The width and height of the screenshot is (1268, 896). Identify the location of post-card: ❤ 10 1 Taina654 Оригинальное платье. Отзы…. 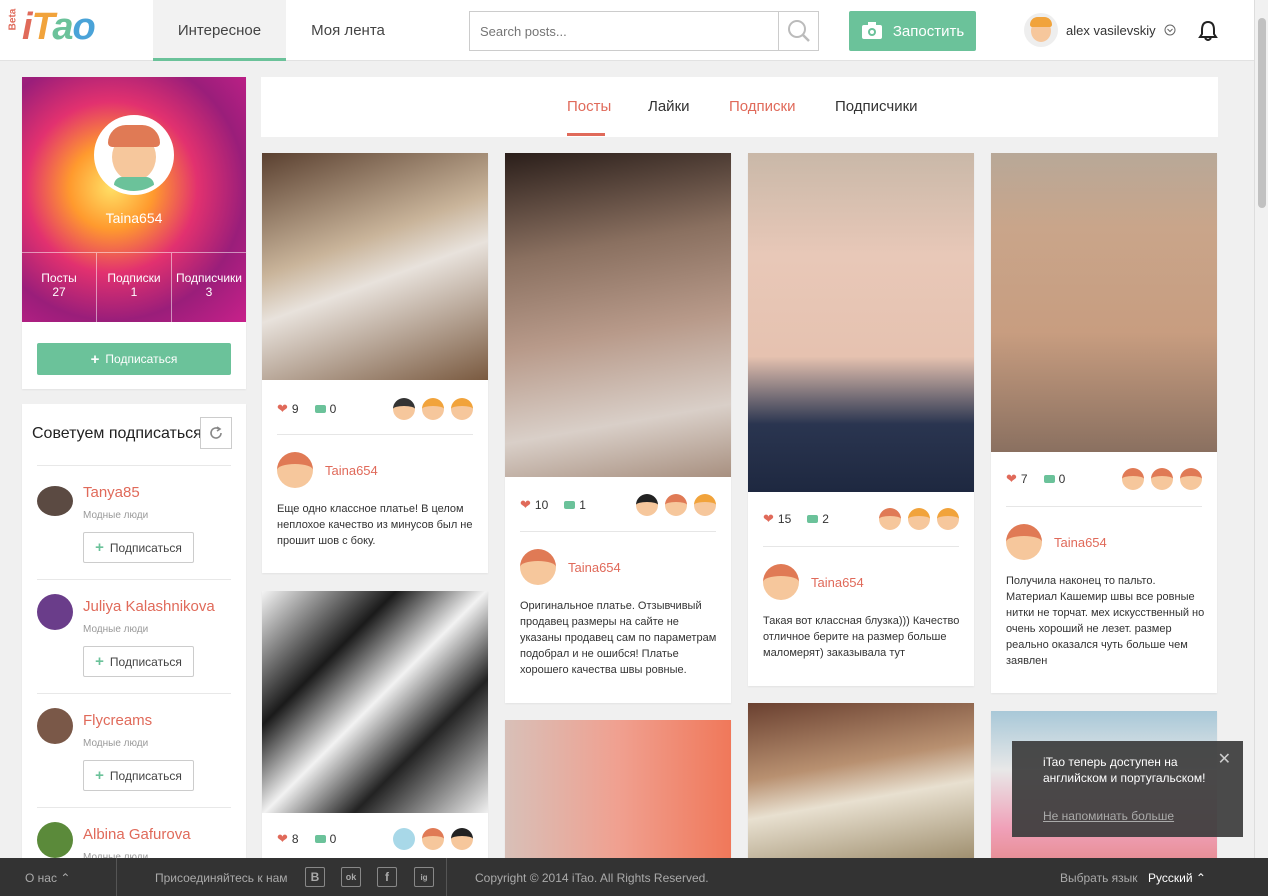
(618, 428).